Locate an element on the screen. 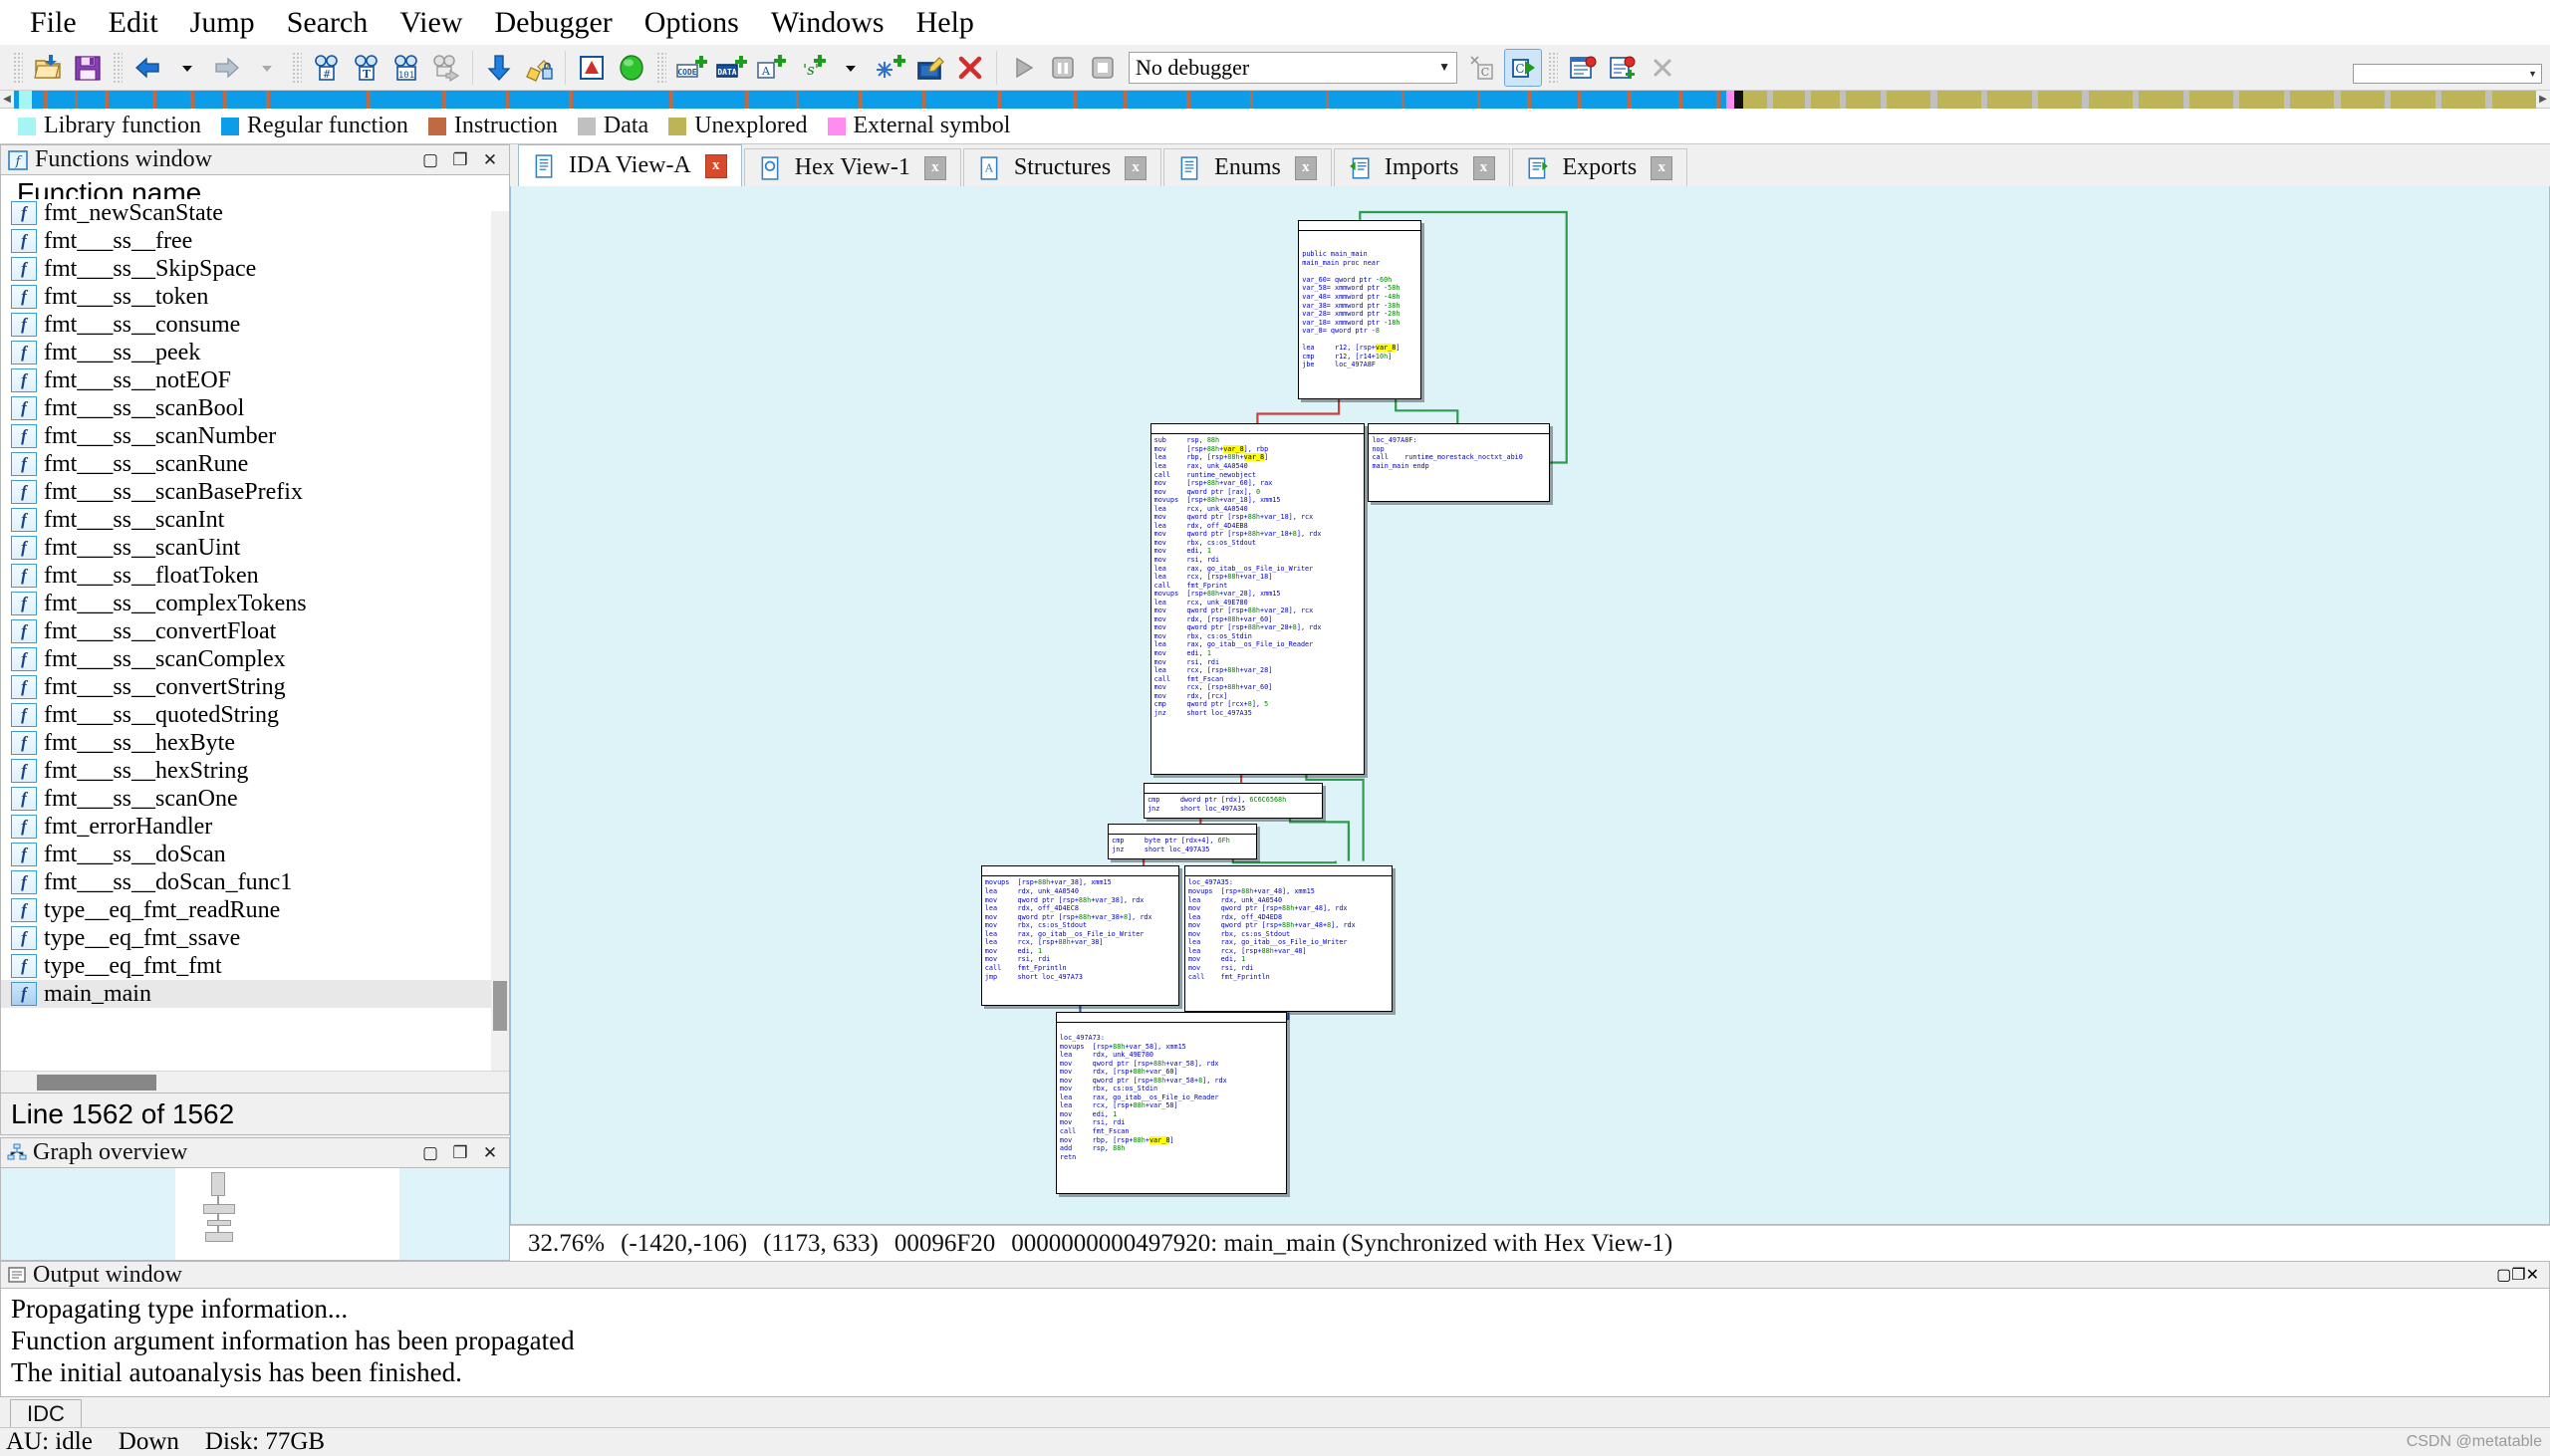  function-list-item: f fmt___ss__complexTokens is located at coordinates (255, 603).